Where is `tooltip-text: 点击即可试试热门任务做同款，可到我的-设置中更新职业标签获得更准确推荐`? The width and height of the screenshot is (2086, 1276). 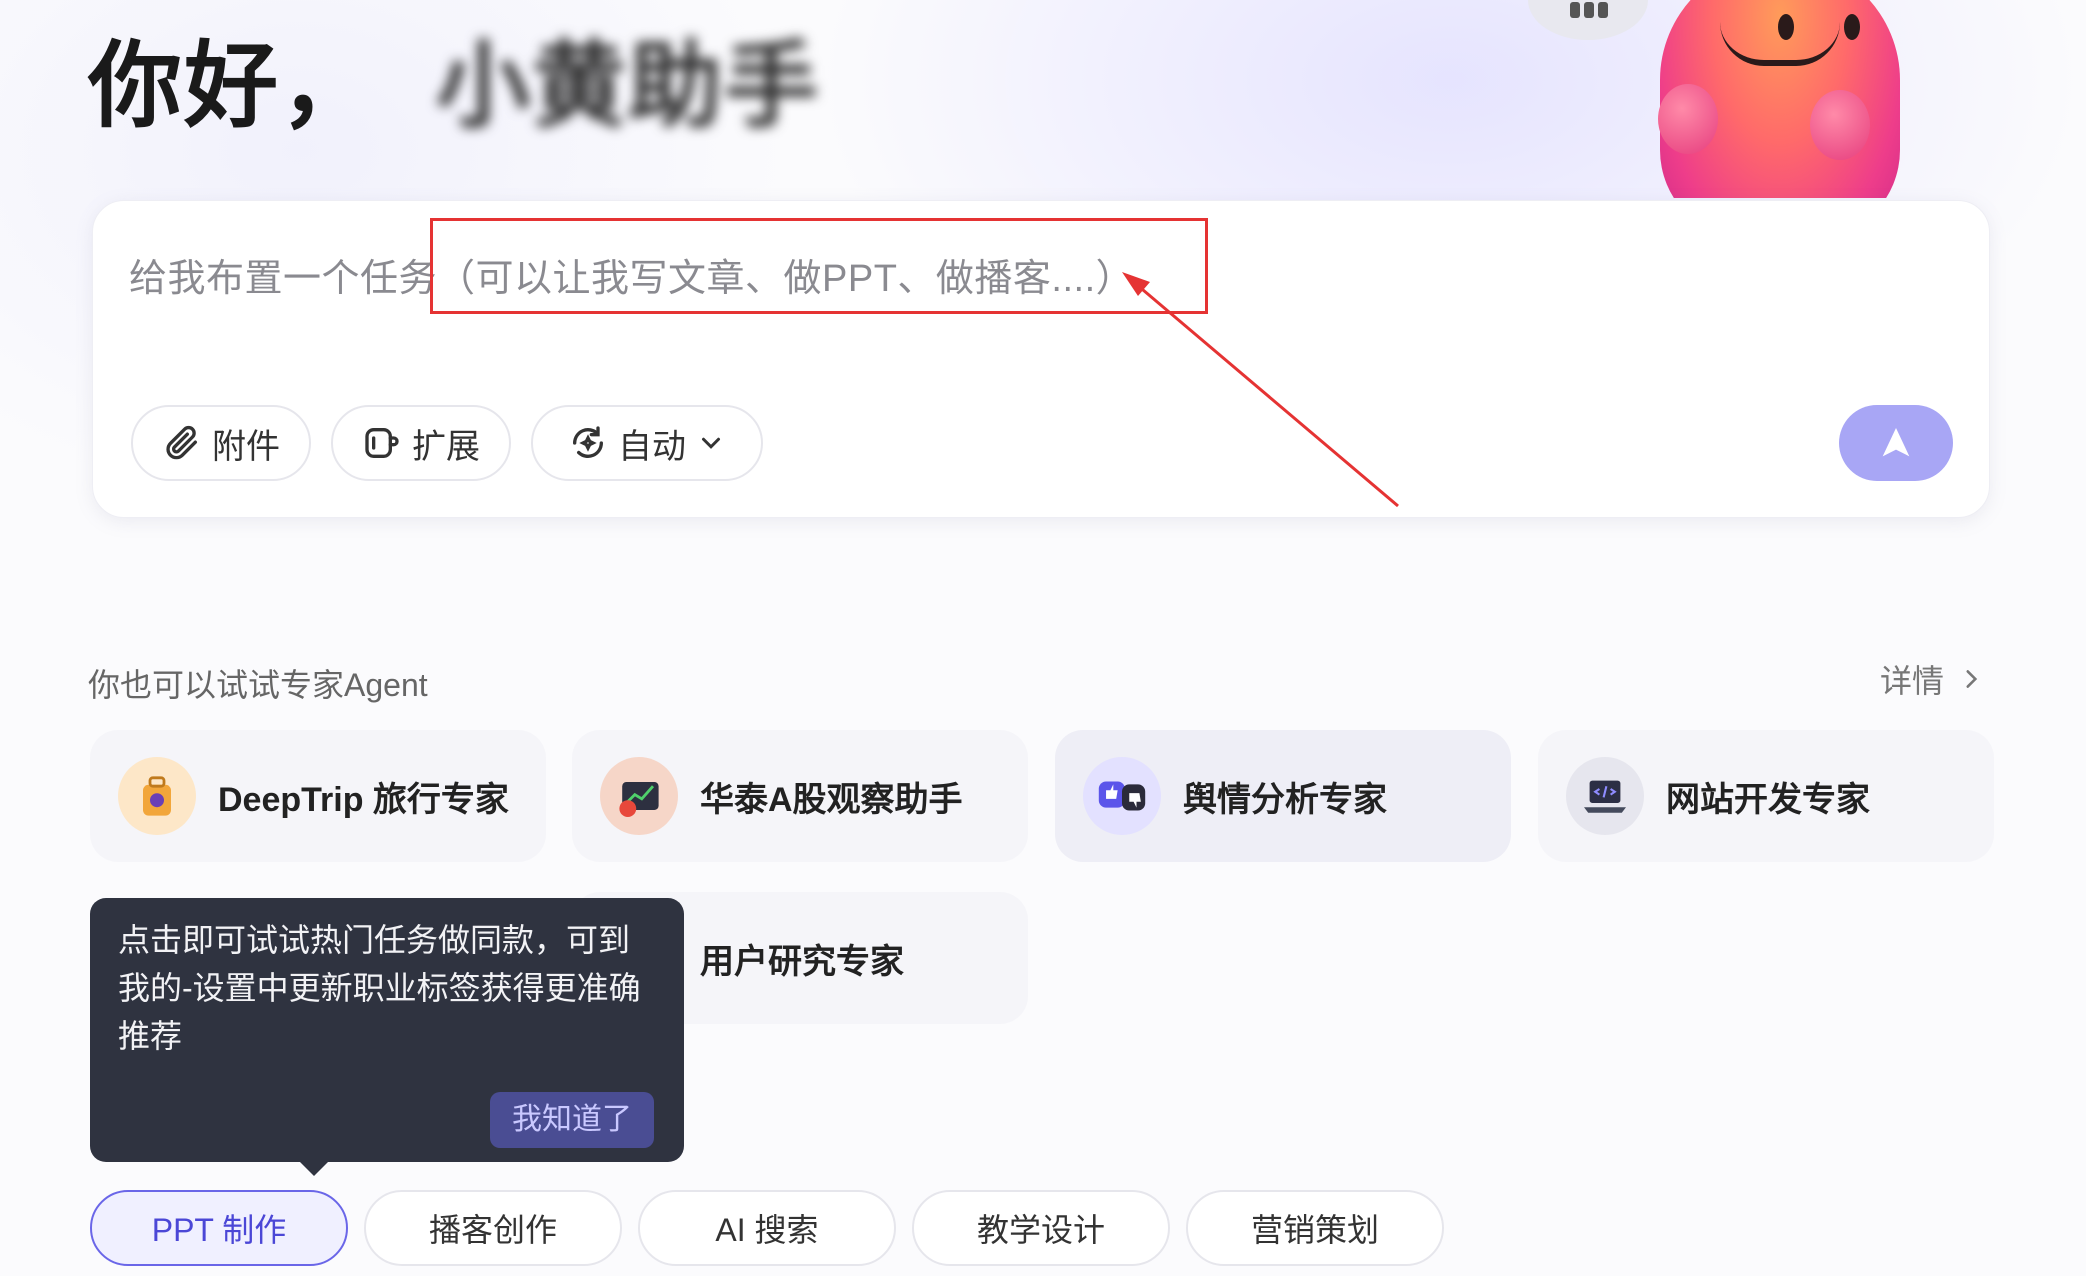
tooltip-text: 点击即可试试热门任务做同款，可到我的-设置中更新职业标签获得更准确推荐 is located at coordinates (379, 988).